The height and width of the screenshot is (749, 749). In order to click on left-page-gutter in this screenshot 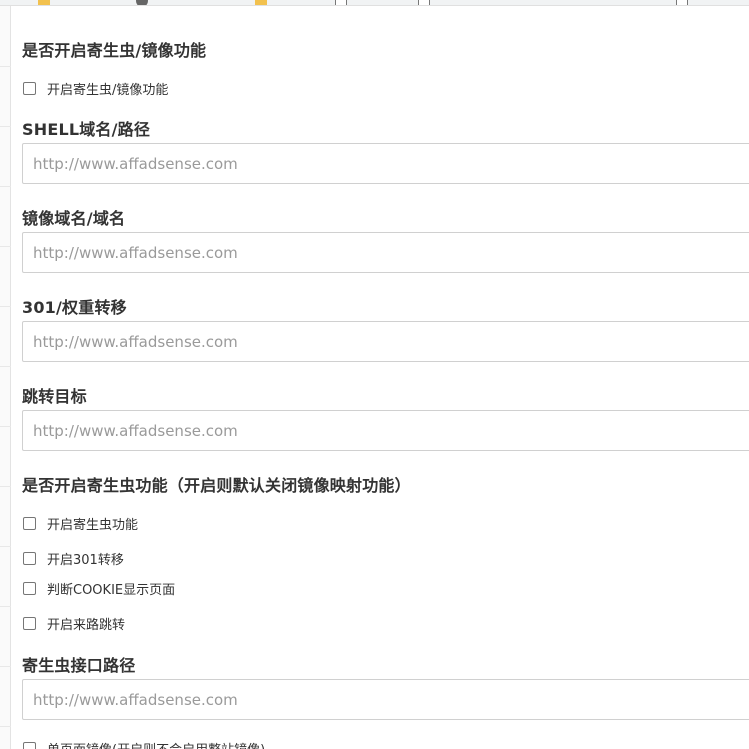, I will do `click(5, 377)`.